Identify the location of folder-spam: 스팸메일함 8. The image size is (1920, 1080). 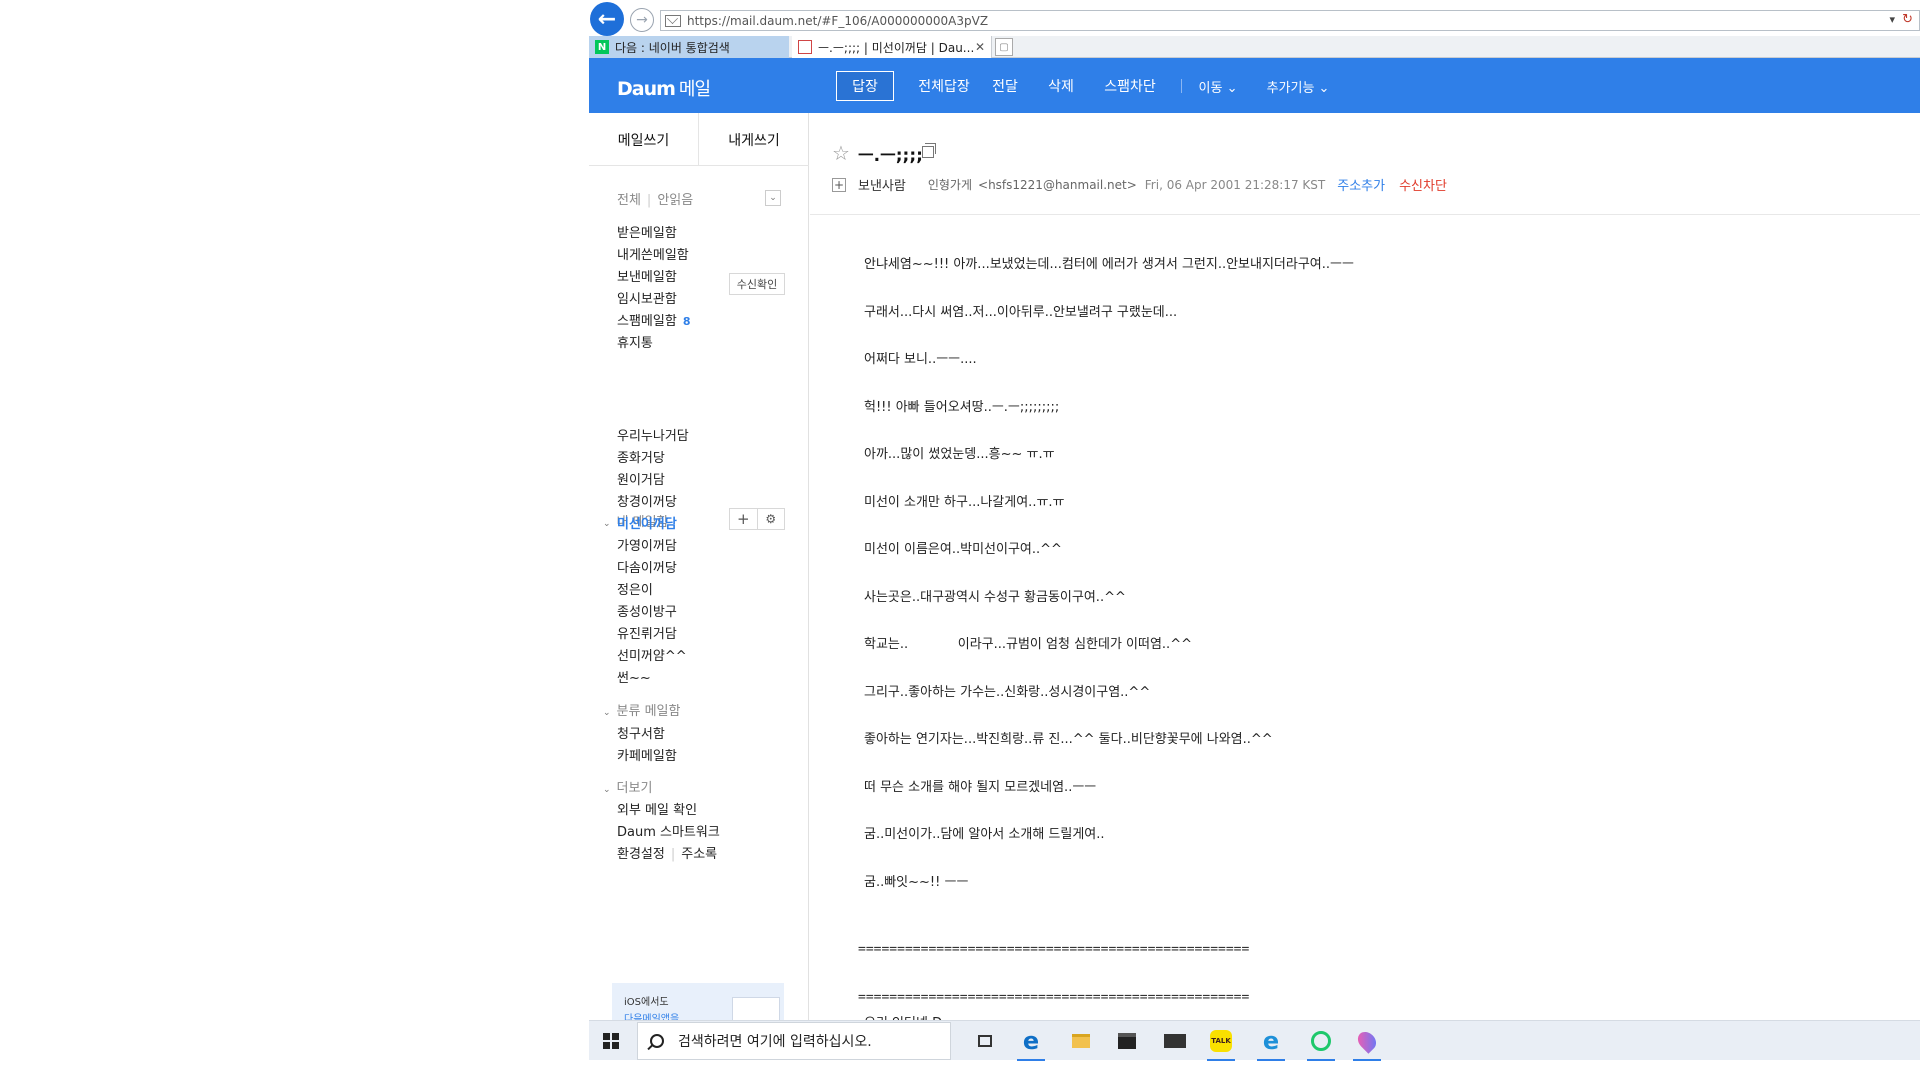
(653, 319).